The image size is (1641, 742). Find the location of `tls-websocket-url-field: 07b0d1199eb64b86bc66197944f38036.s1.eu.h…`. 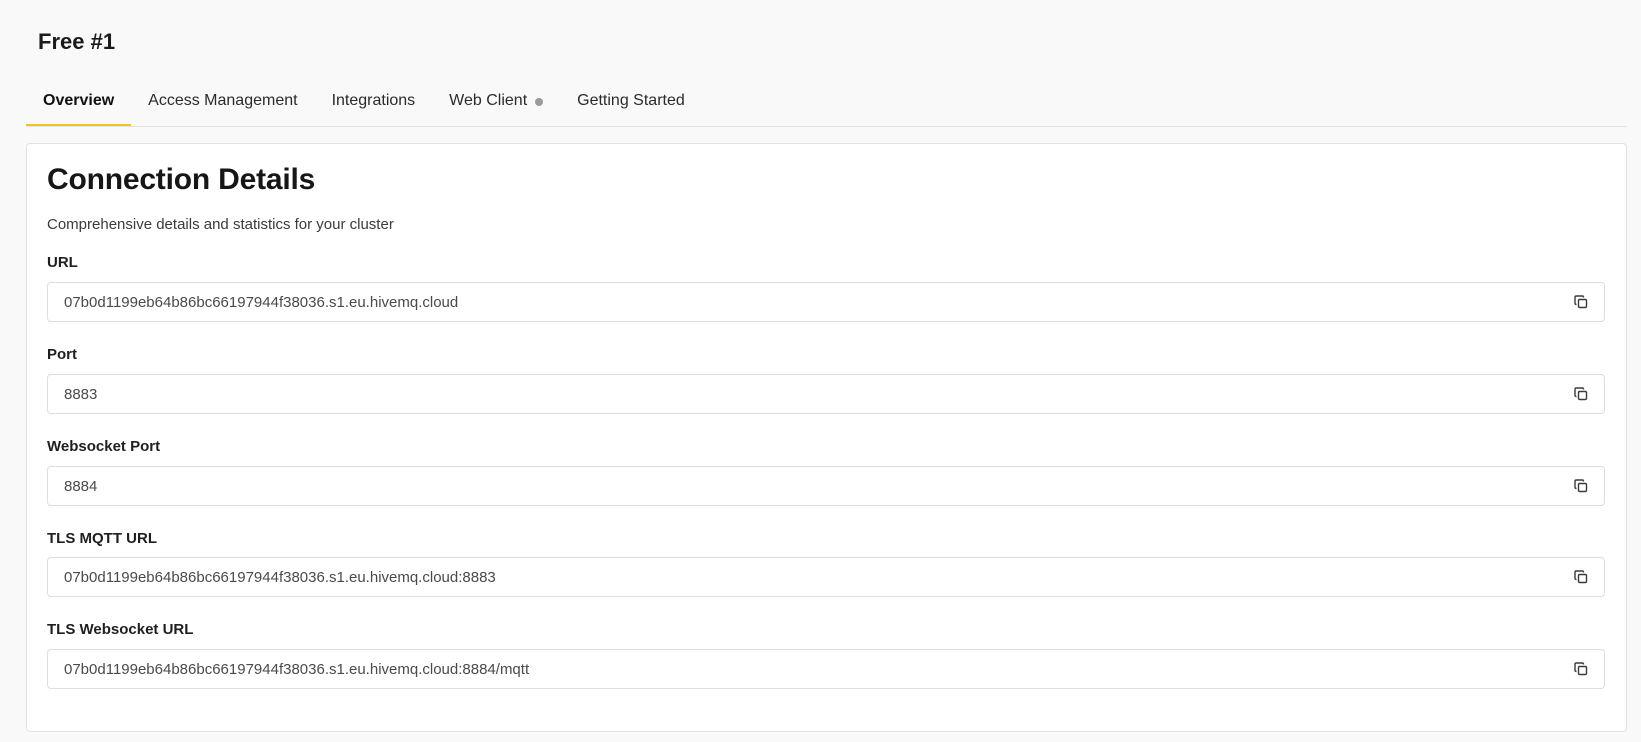

tls-websocket-url-field: 07b0d1199eb64b86bc66197944f38036.s1.eu.h… is located at coordinates (826, 669).